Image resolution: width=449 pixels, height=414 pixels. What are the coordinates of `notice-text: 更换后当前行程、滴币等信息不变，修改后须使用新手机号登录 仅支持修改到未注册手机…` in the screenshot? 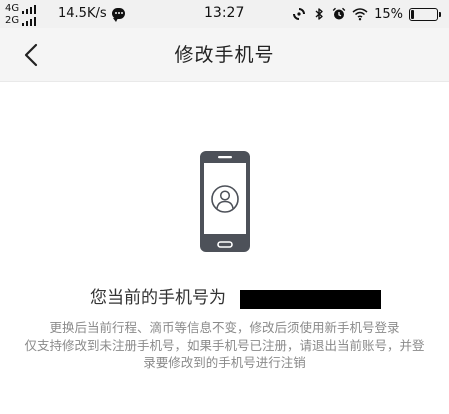 It's located at (224, 345).